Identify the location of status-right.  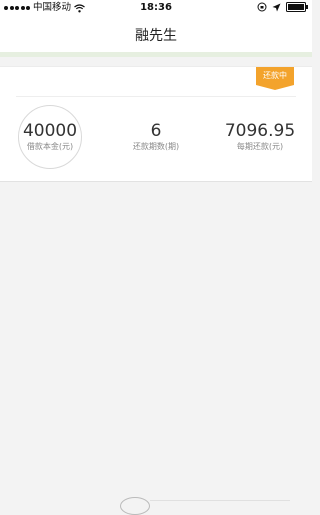
(282, 7).